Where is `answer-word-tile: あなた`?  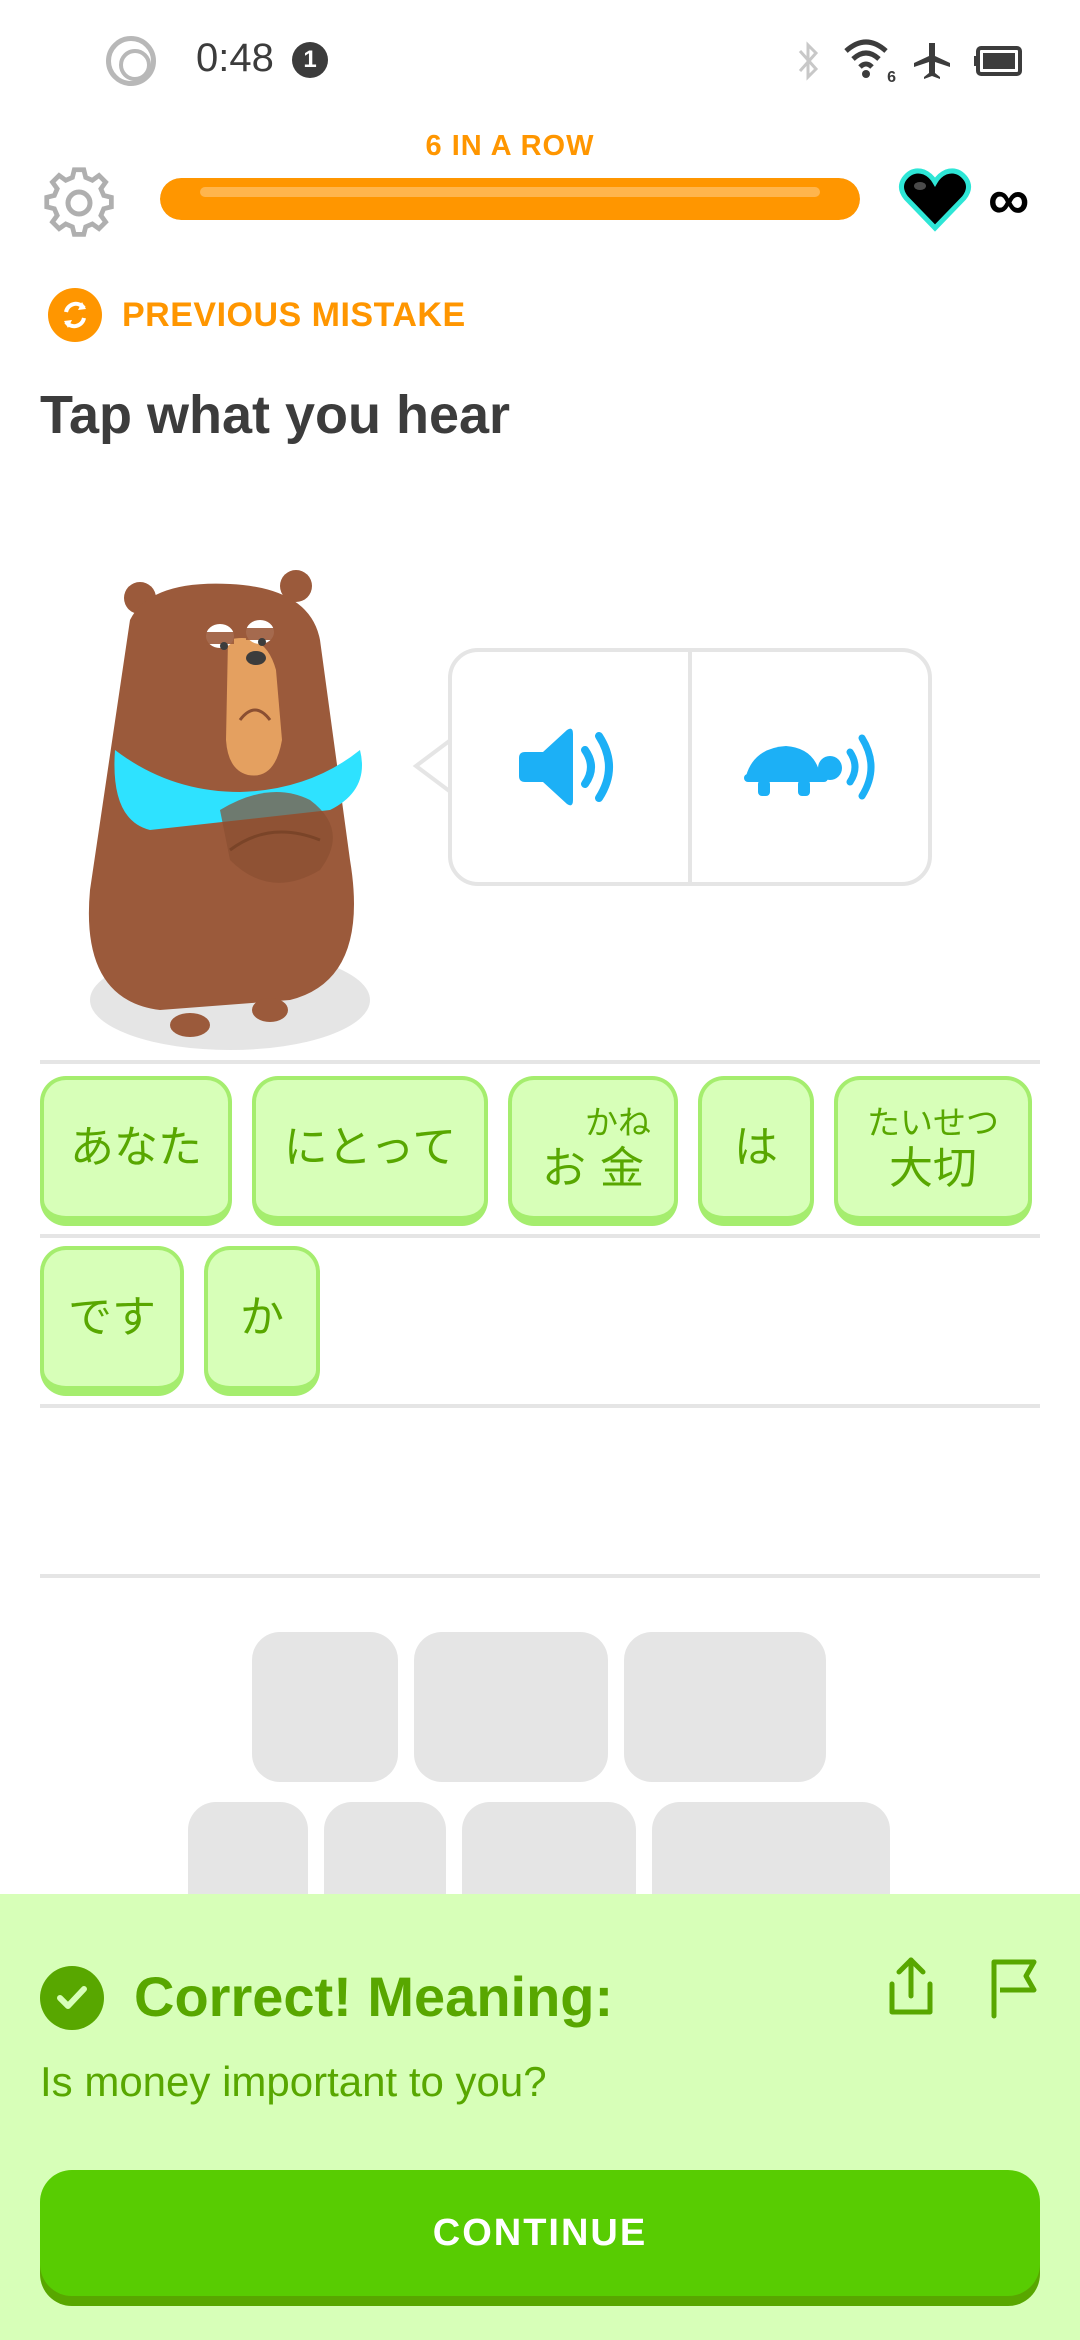 answer-word-tile: あなた is located at coordinates (136, 1151).